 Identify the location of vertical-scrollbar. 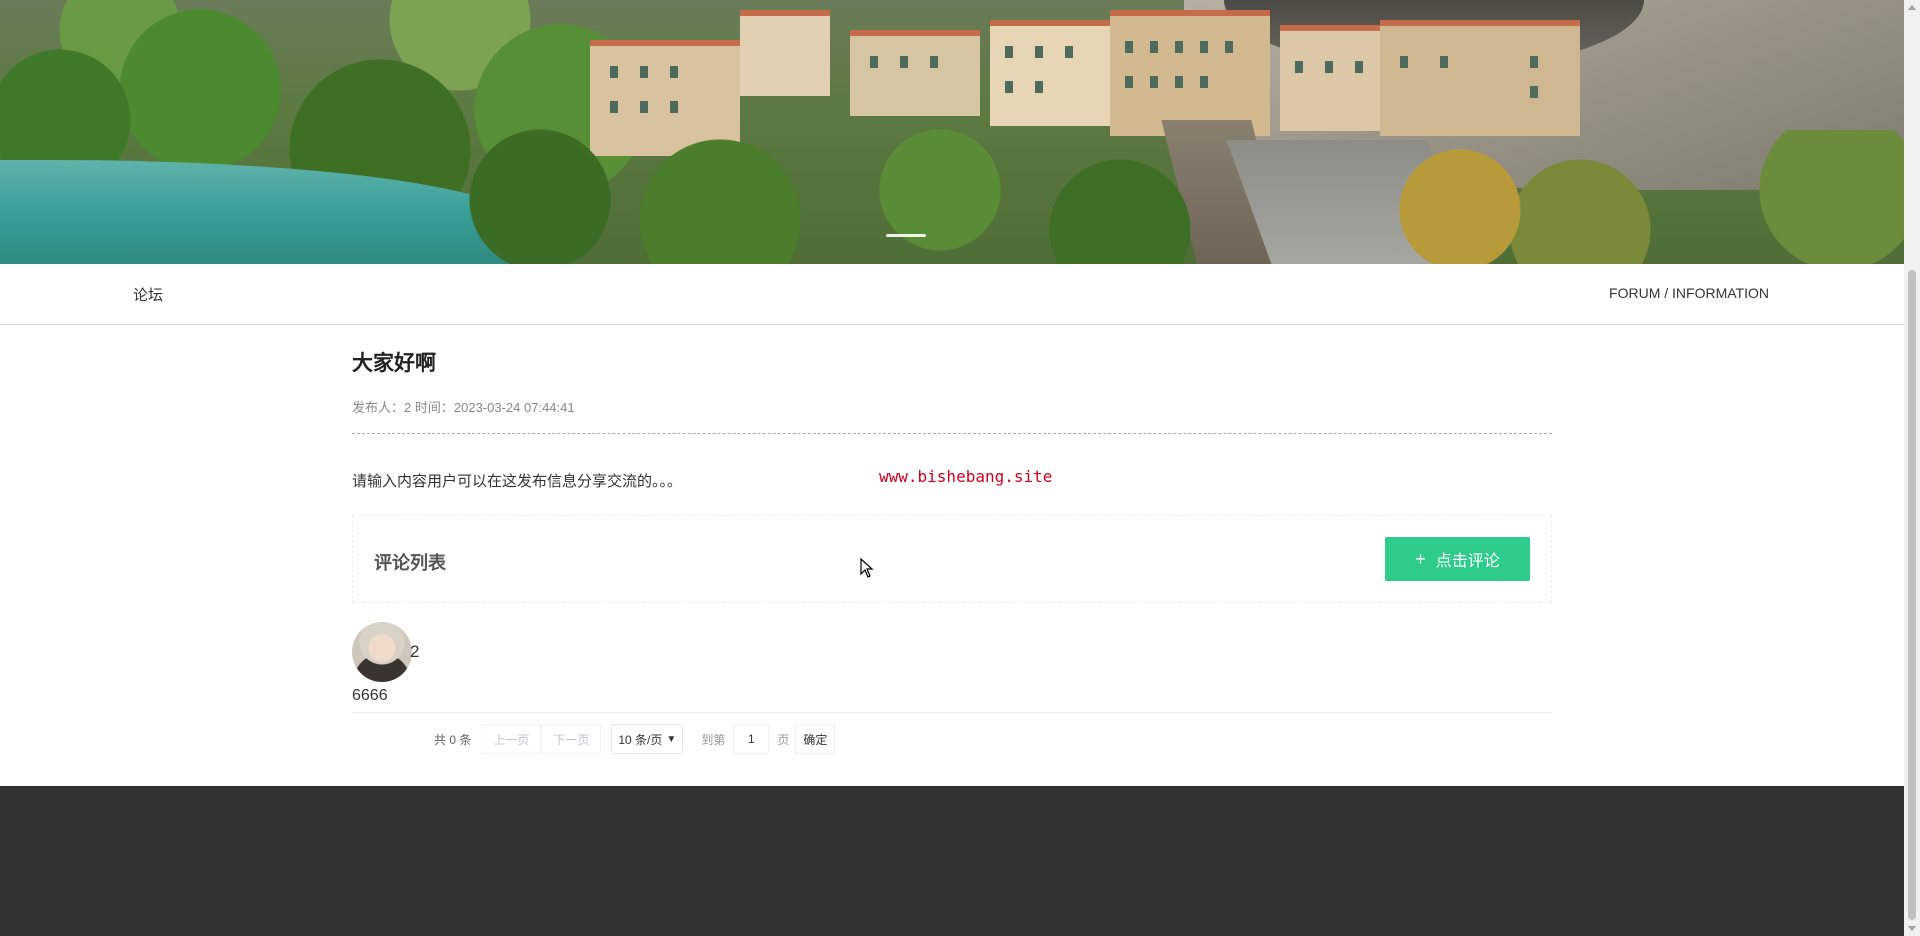
(1912, 468).